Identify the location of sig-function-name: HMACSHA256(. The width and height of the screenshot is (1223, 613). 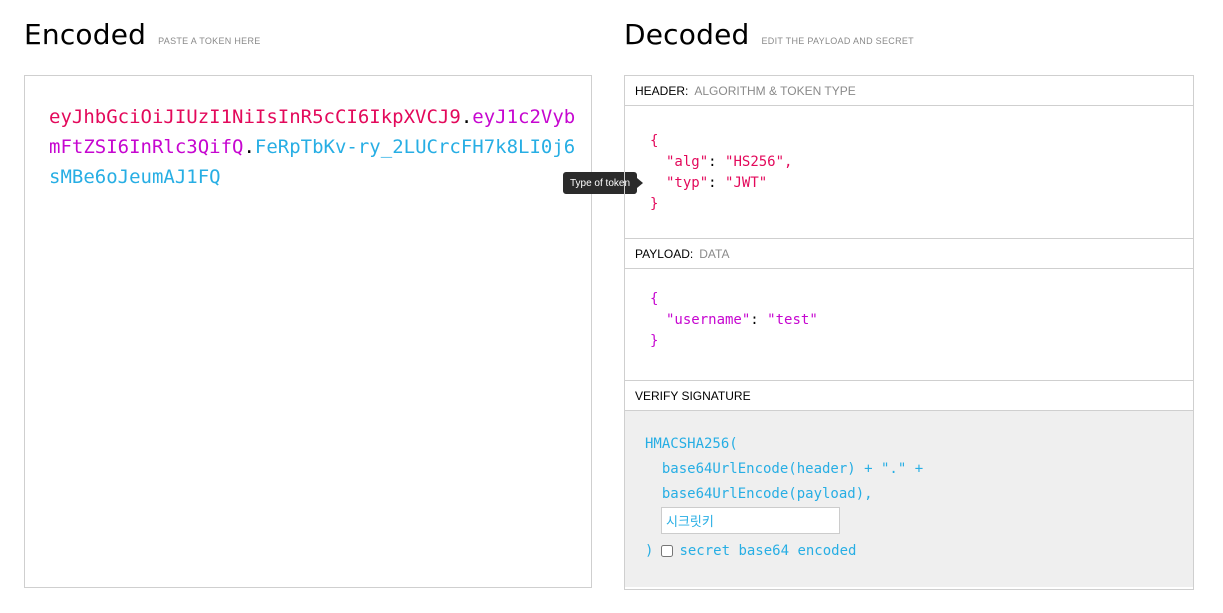
(691, 444).